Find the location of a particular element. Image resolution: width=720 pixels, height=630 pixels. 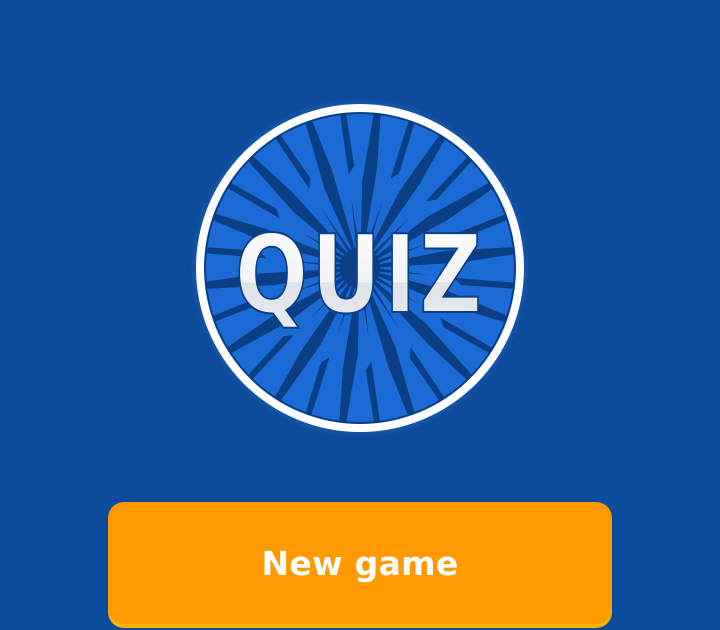

new-game-button: New game is located at coordinates (360, 563).